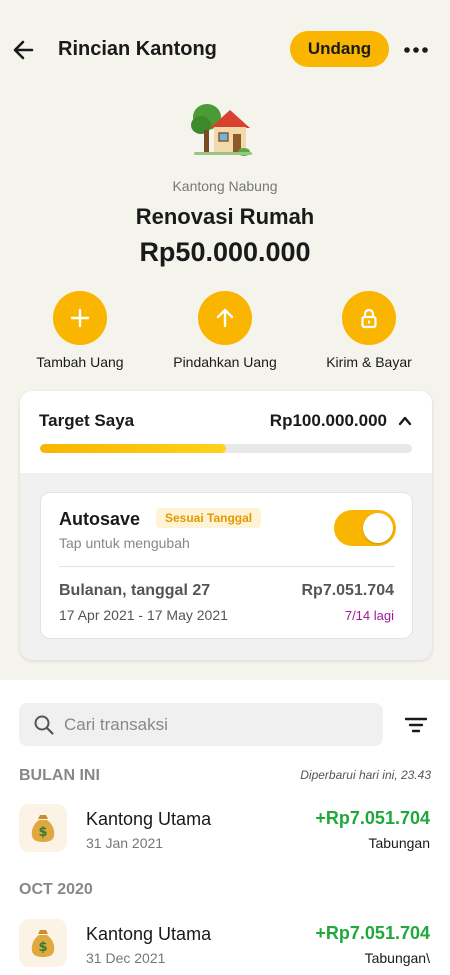 Image resolution: width=450 pixels, height=975 pixels. Describe the element at coordinates (80, 362) in the screenshot. I see `add-money-label: Tambah Uang` at that location.